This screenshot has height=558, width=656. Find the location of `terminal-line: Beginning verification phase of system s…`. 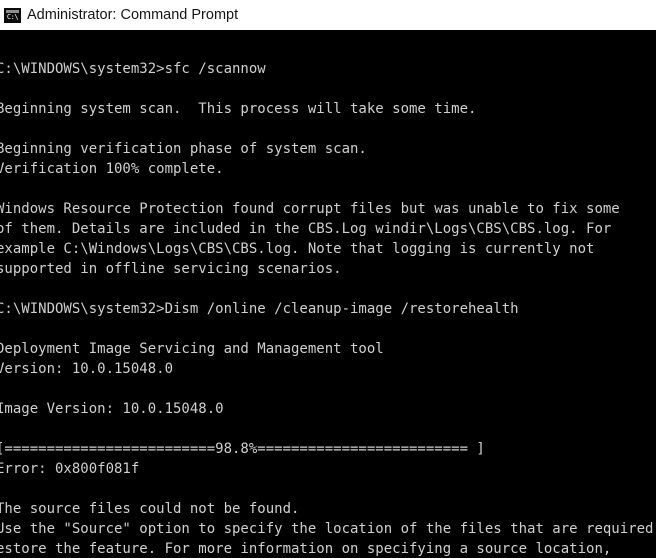

terminal-line: Beginning verification phase of system s… is located at coordinates (183, 149).